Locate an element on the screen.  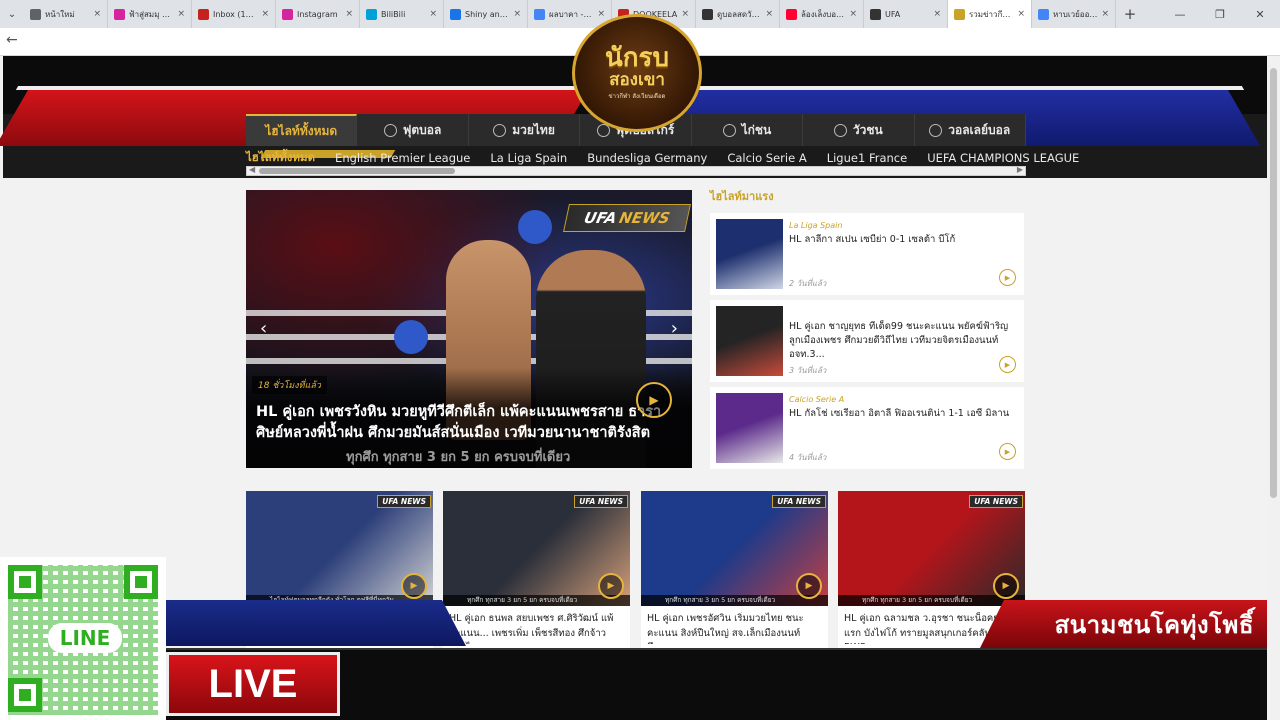
browser-tab: Shiny and go × is located at coordinates (486, 14).